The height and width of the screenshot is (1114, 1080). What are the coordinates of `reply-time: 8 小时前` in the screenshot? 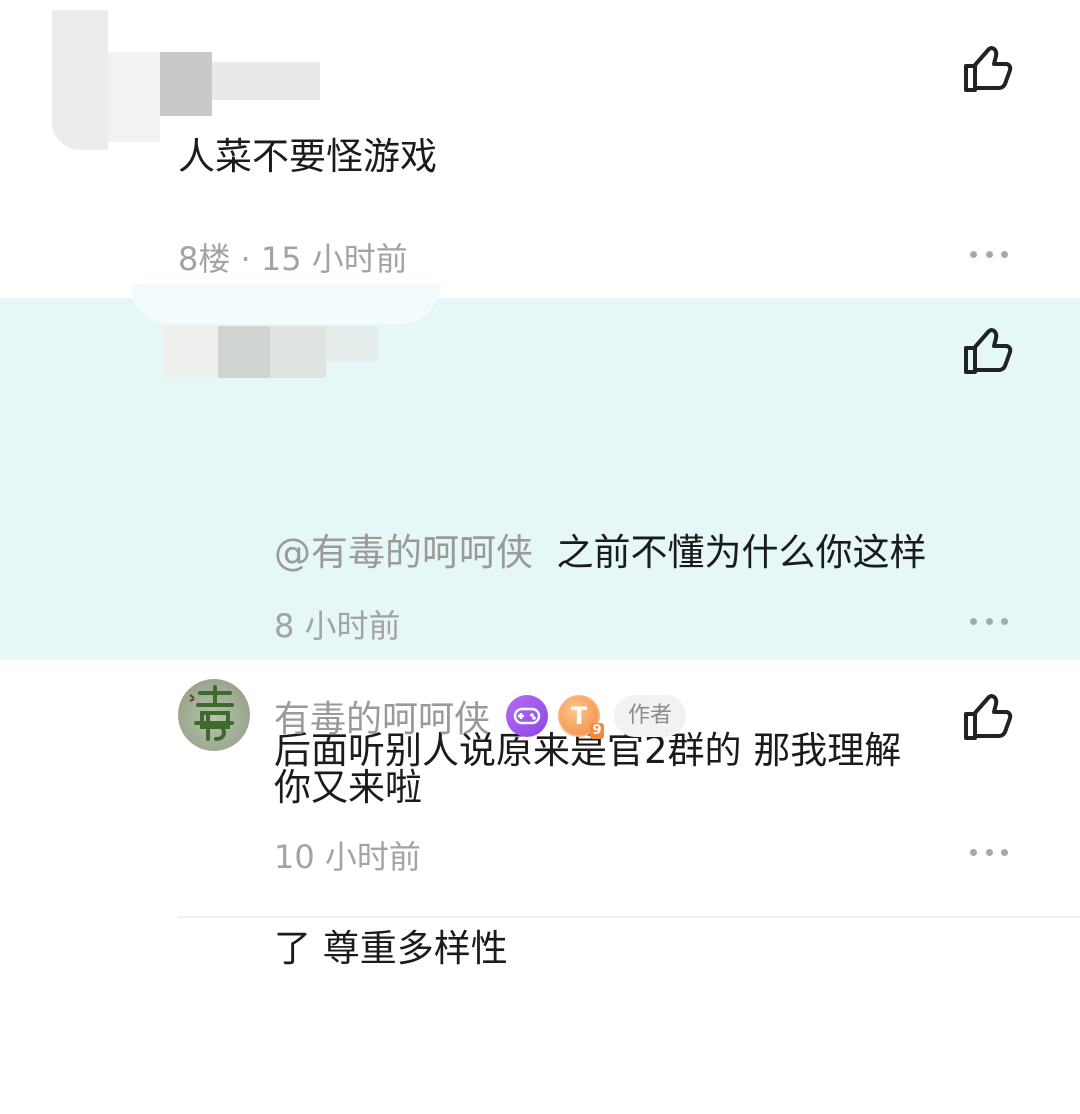 It's located at (337, 626).